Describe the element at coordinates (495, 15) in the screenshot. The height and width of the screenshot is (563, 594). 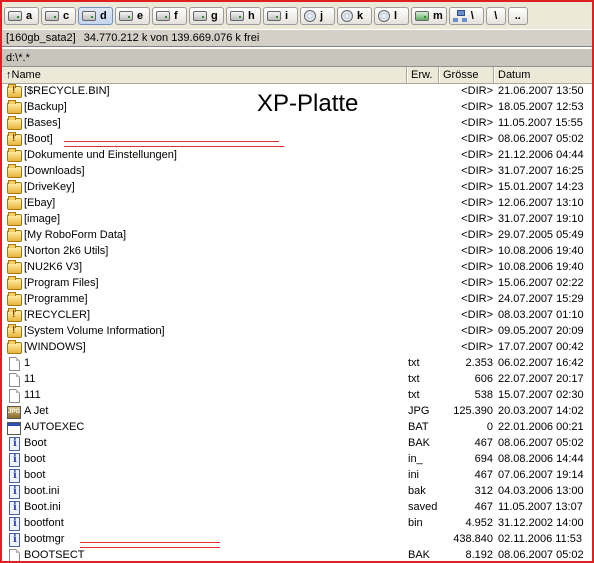
I see `drive-button-13: \` at that location.